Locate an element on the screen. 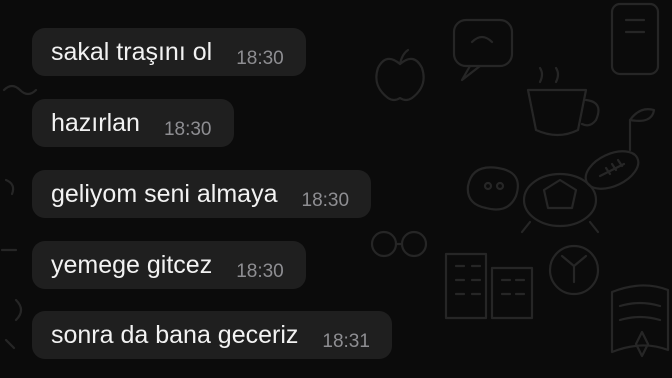  message-text: yemege gitcez is located at coordinates (132, 264).